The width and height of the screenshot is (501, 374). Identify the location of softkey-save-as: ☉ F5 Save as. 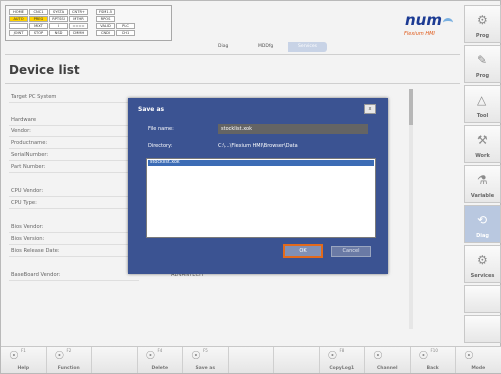
(206, 360).